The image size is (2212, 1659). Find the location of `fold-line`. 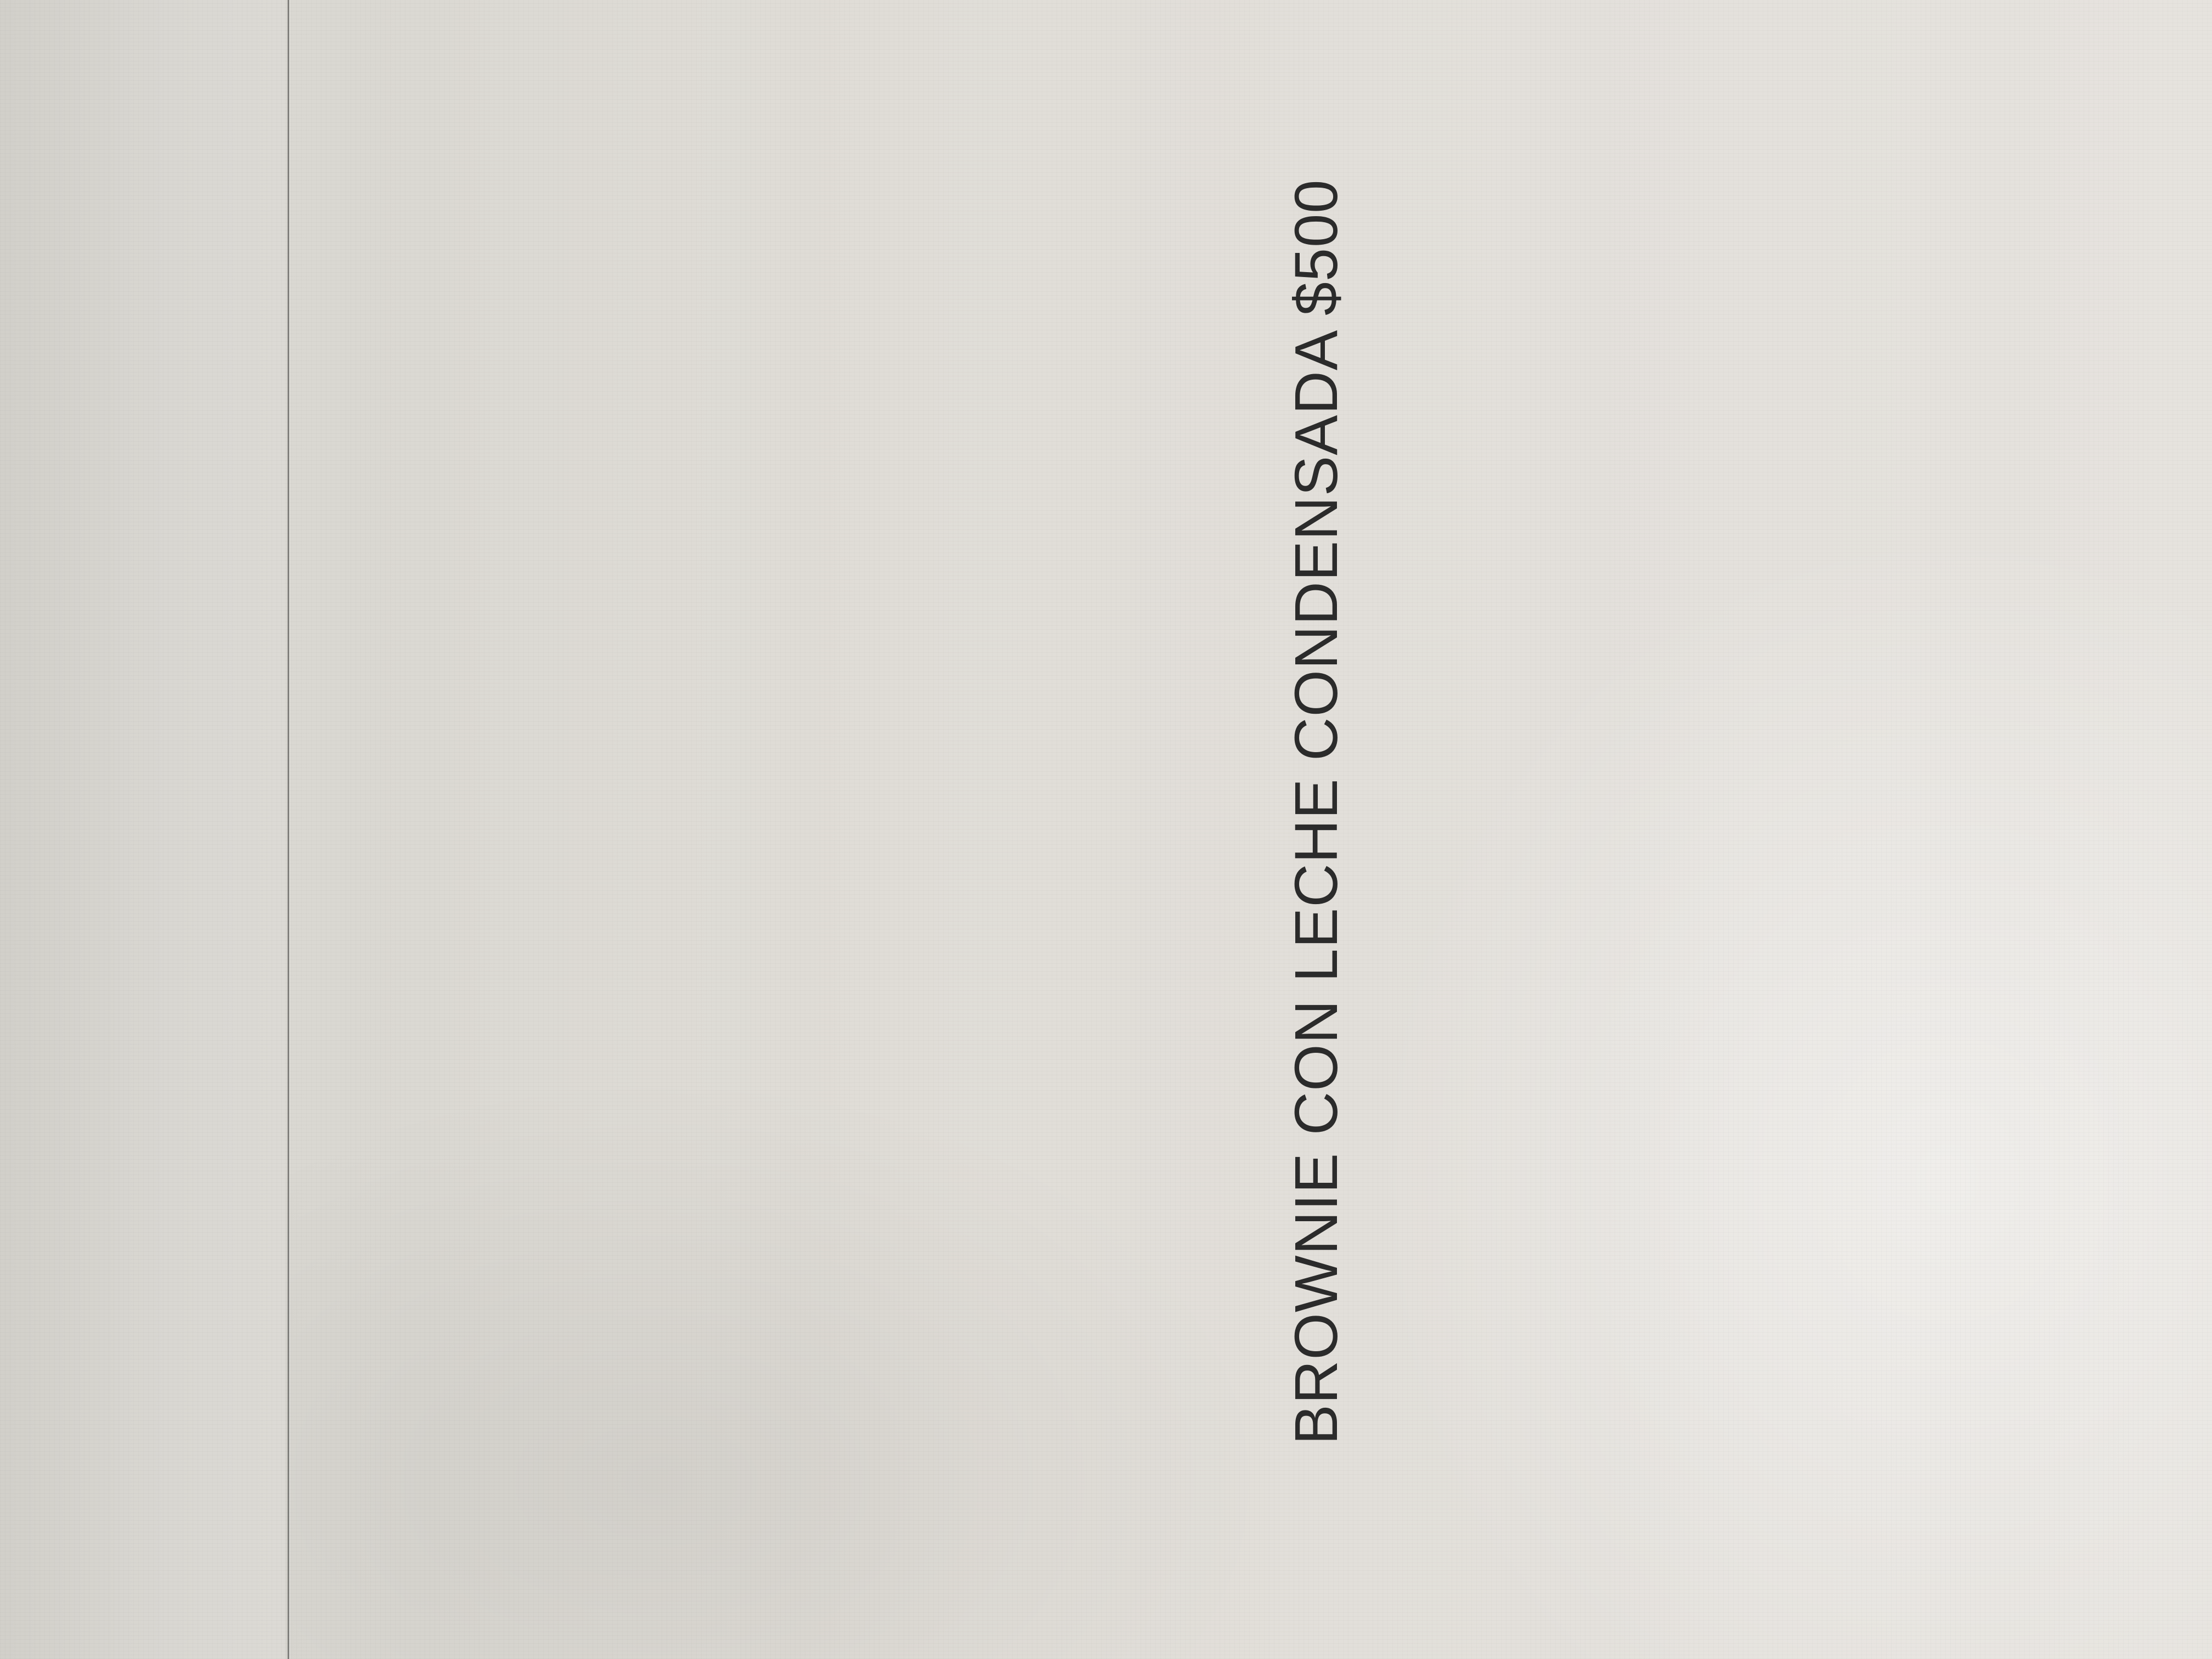

fold-line is located at coordinates (288, 830).